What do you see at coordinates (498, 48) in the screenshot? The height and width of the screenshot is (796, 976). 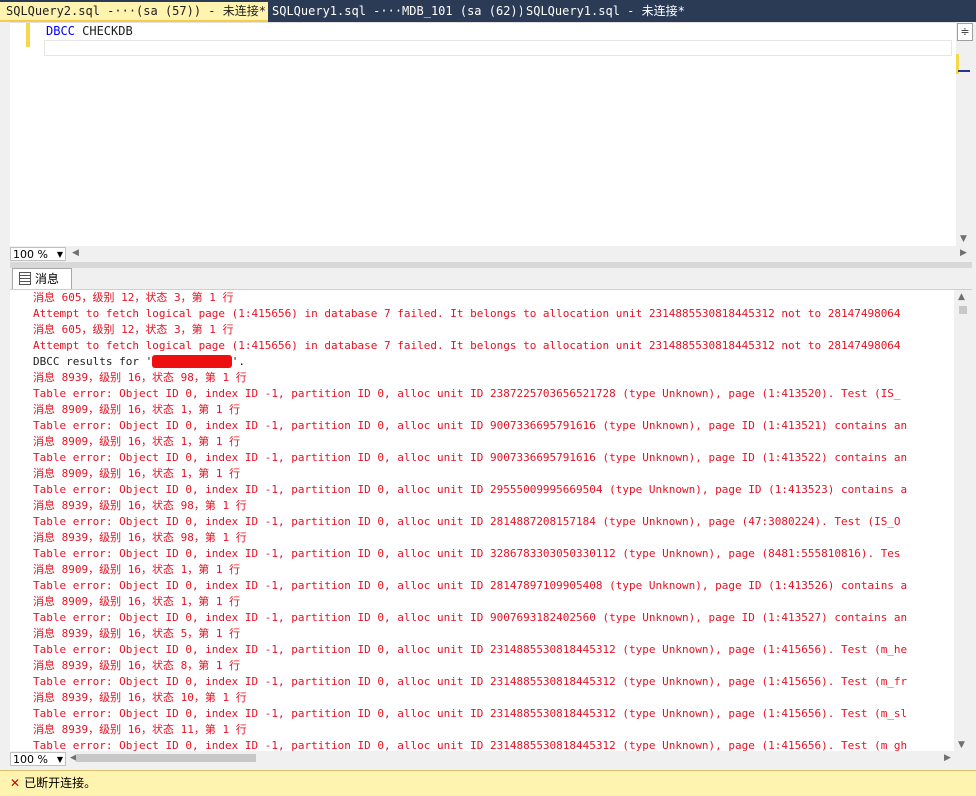 I see `current-line-highlight` at bounding box center [498, 48].